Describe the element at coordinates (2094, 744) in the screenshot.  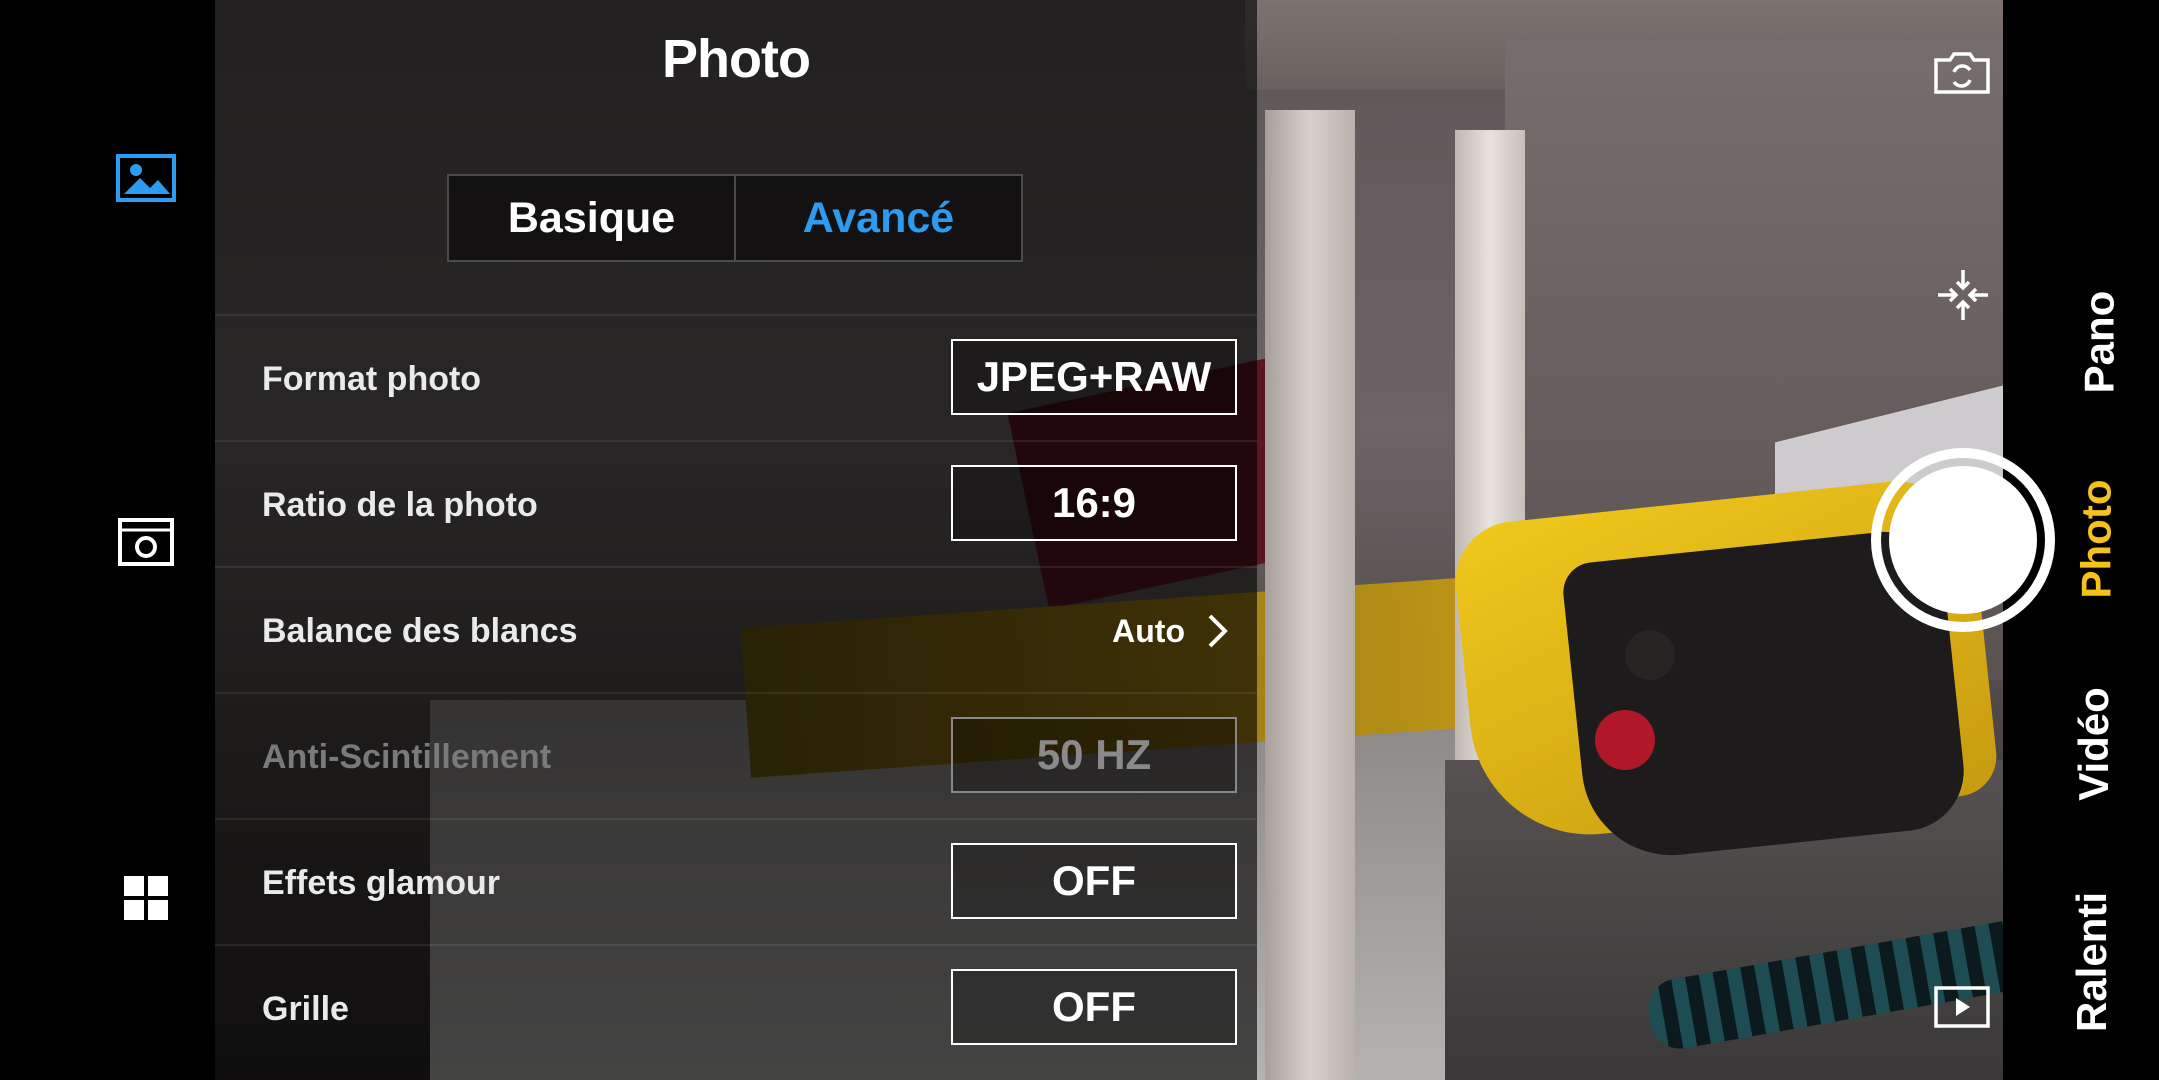
I see `mode-video: Vidéo` at that location.